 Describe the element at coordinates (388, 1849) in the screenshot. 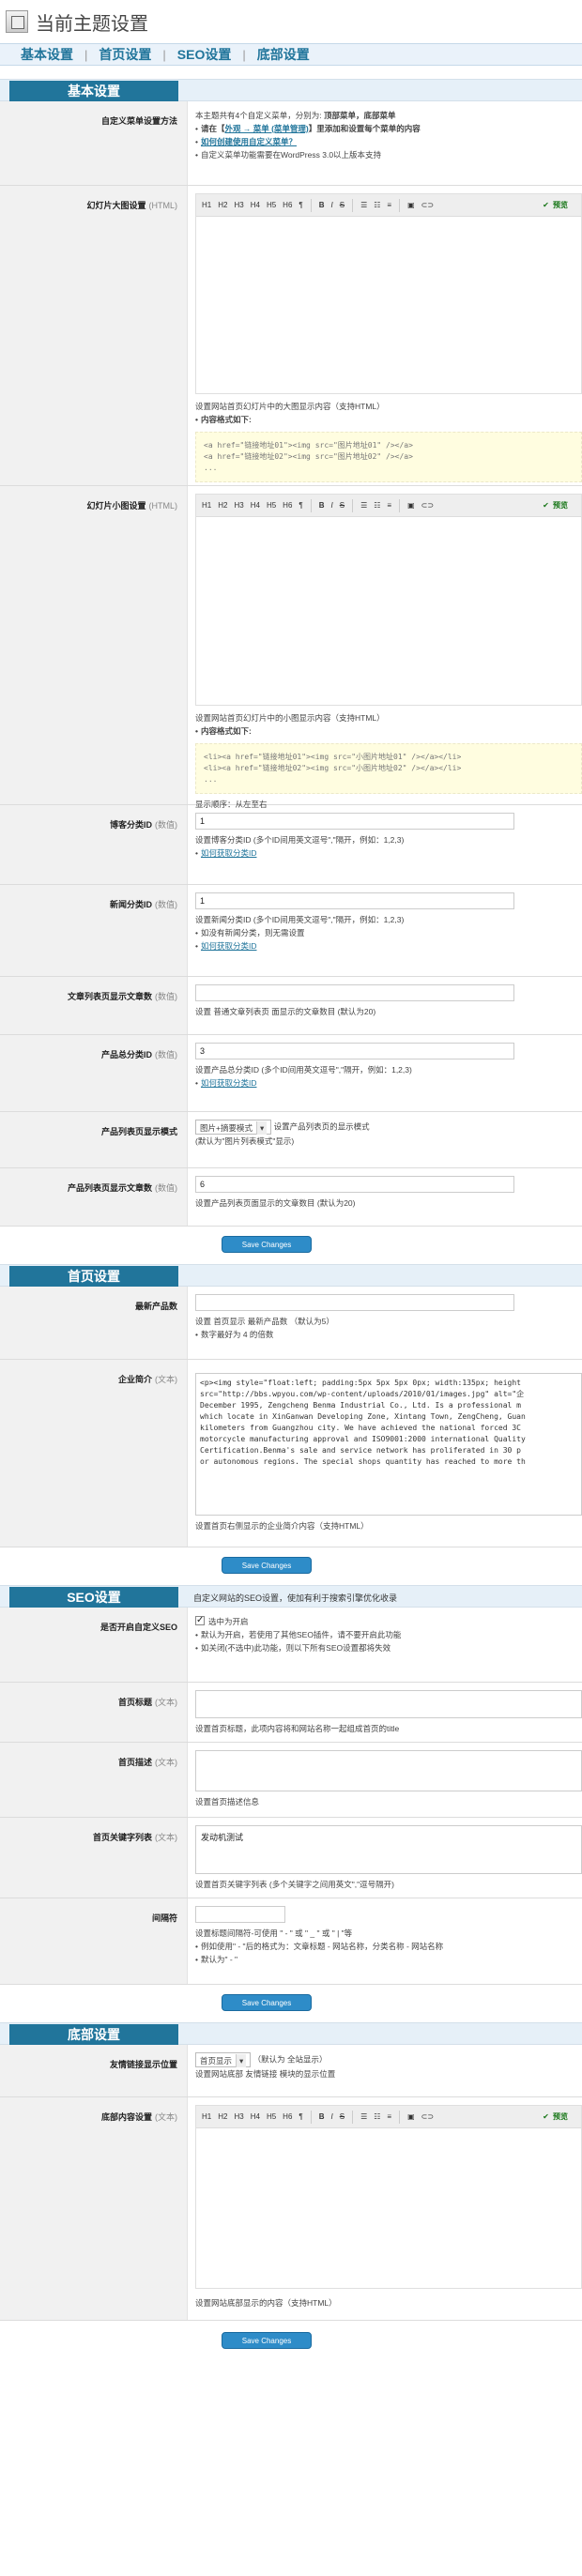

I see `keywords-textarea: 发动机测试` at that location.